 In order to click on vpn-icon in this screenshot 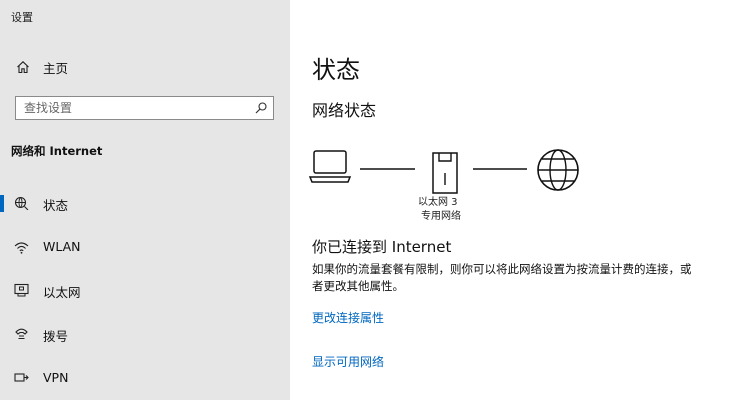, I will do `click(21, 377)`.